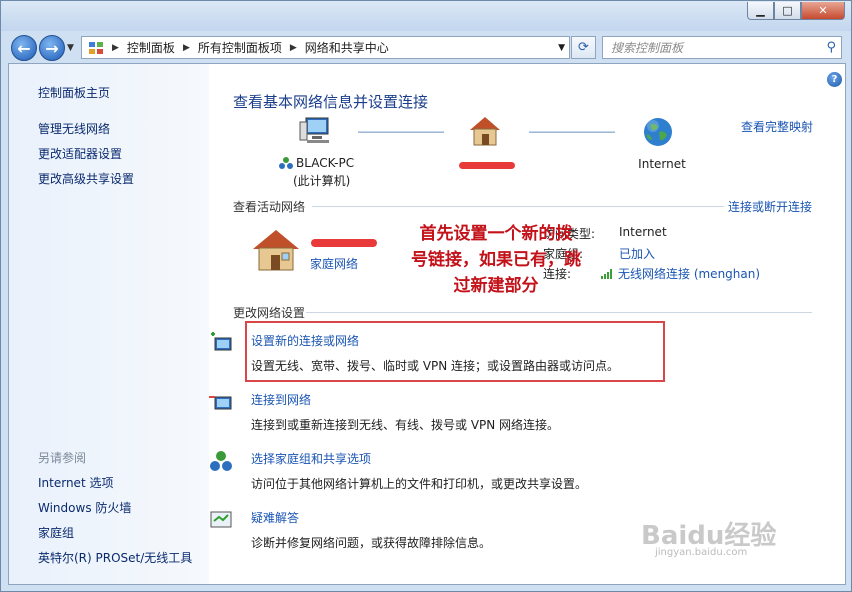 The image size is (852, 592). I want to click on task-description: 连接到或重新连接到无线、有线、拨号或 VPN 网络连接。, so click(405, 425).